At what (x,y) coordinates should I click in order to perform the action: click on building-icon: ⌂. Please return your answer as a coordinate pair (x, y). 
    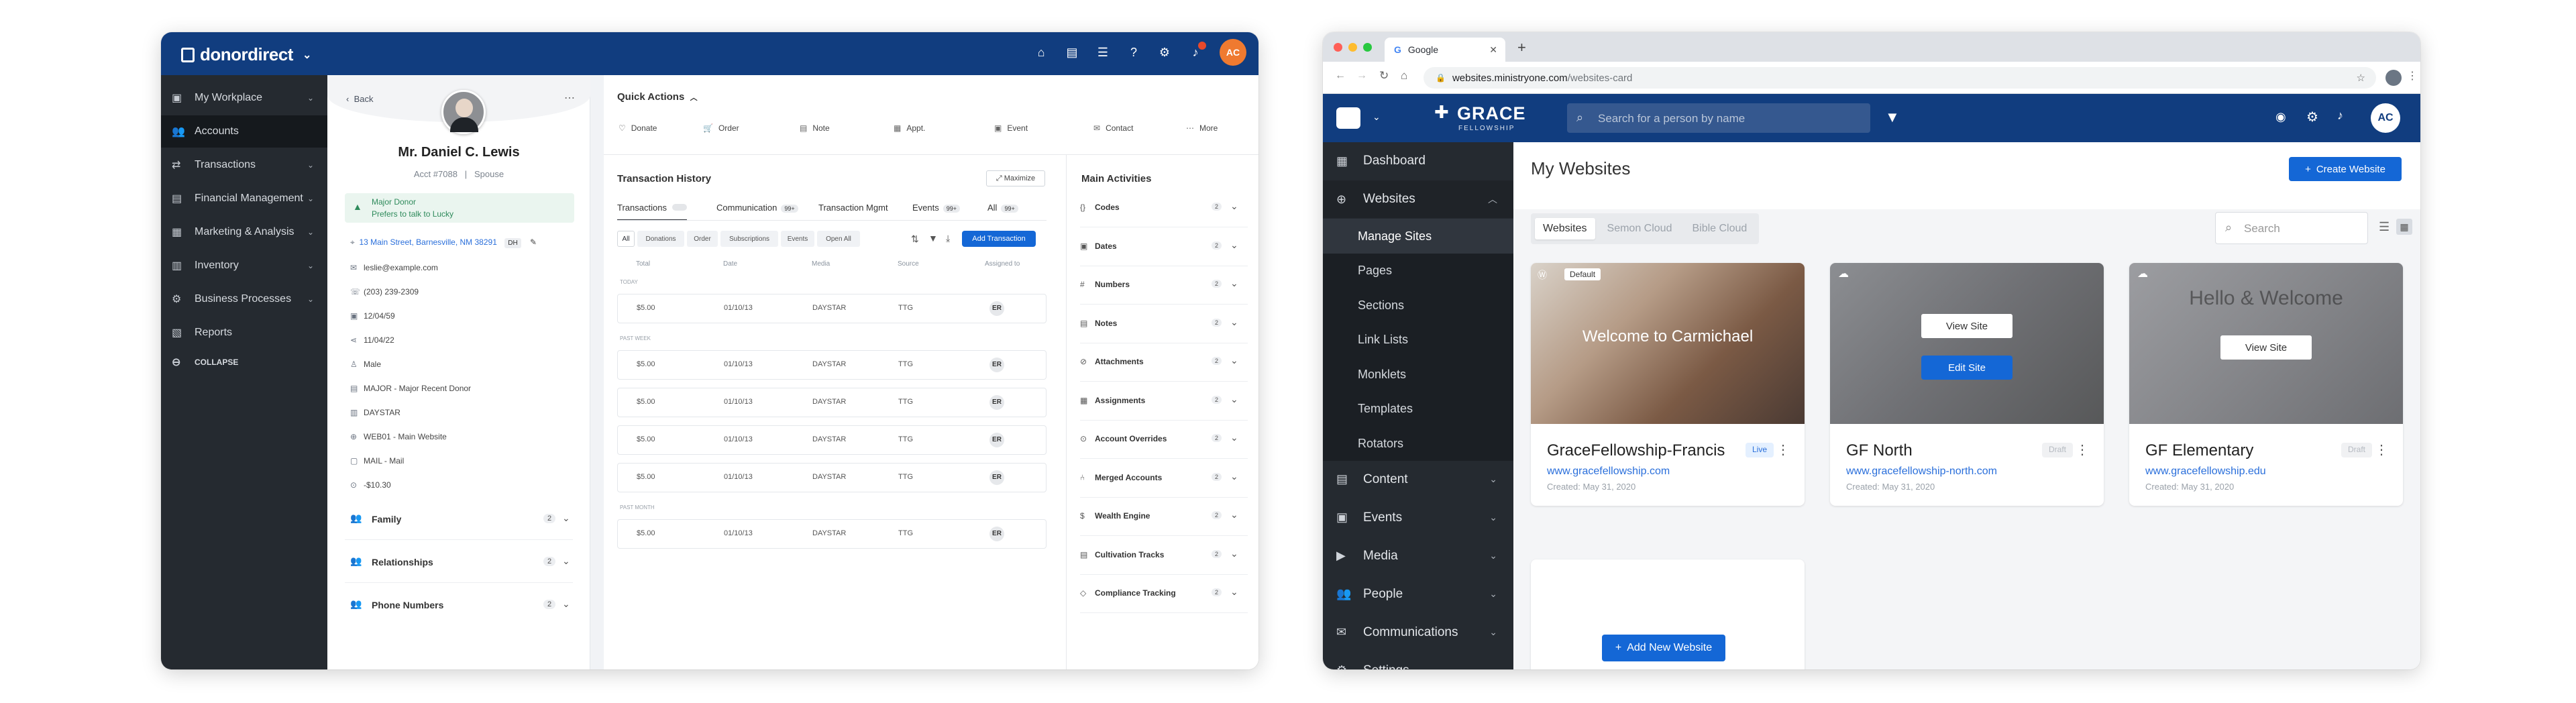
    Looking at the image, I should click on (1041, 52).